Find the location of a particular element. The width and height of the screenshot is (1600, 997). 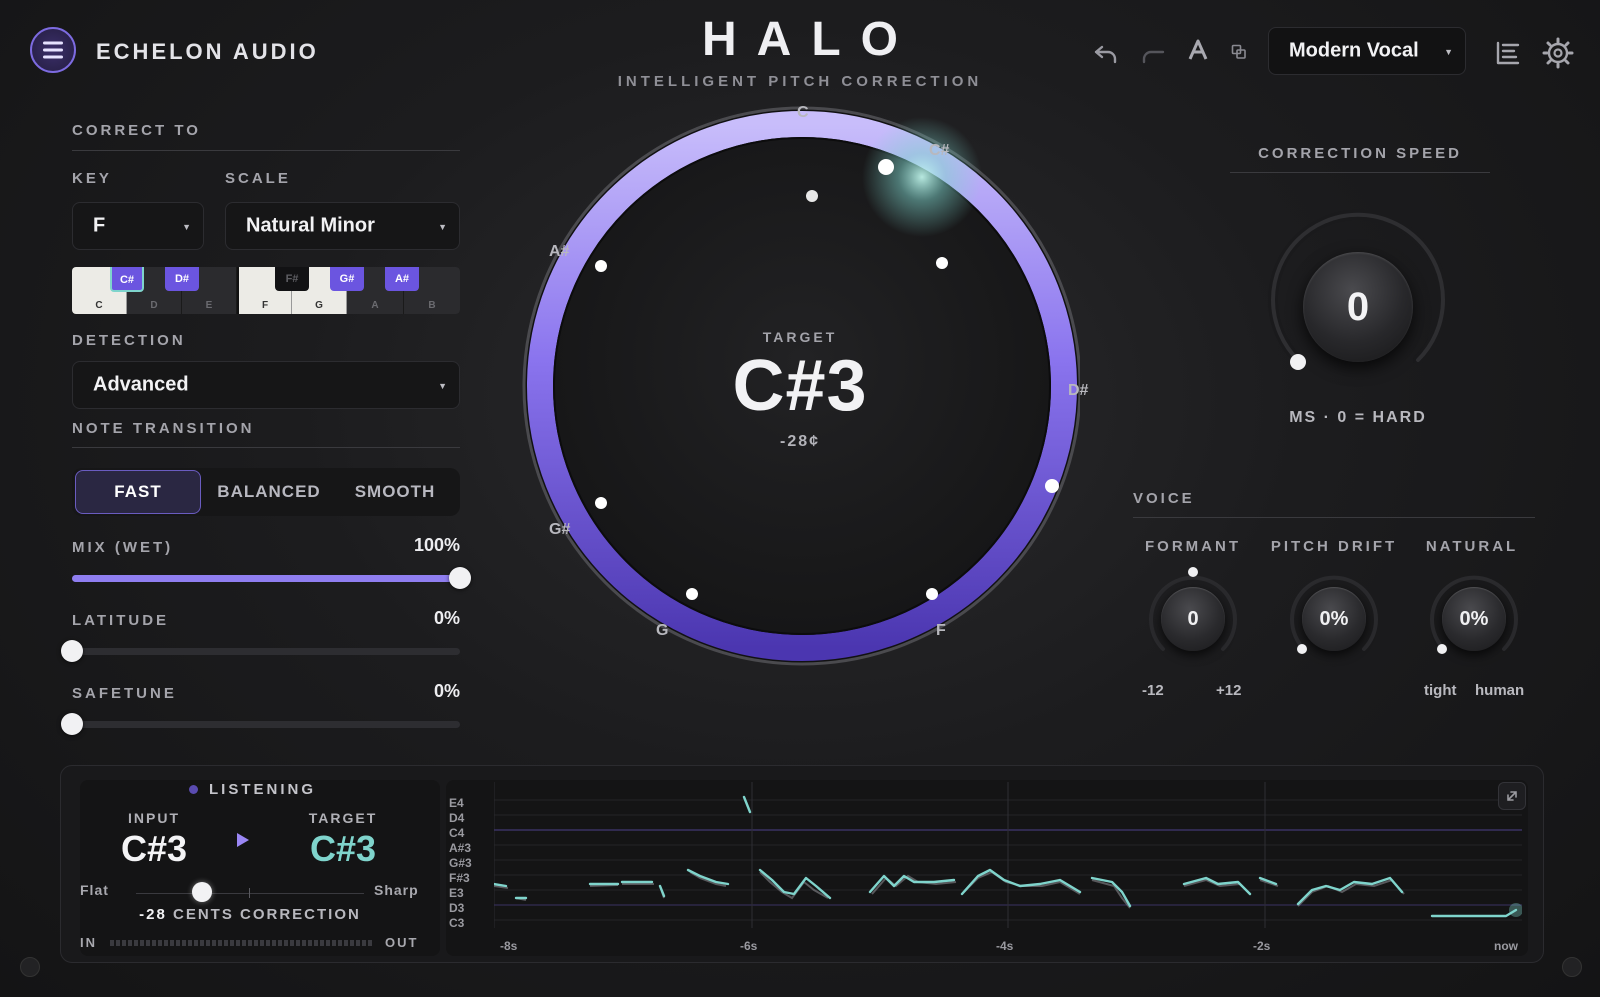

wheel-label-f: F is located at coordinates (941, 630).